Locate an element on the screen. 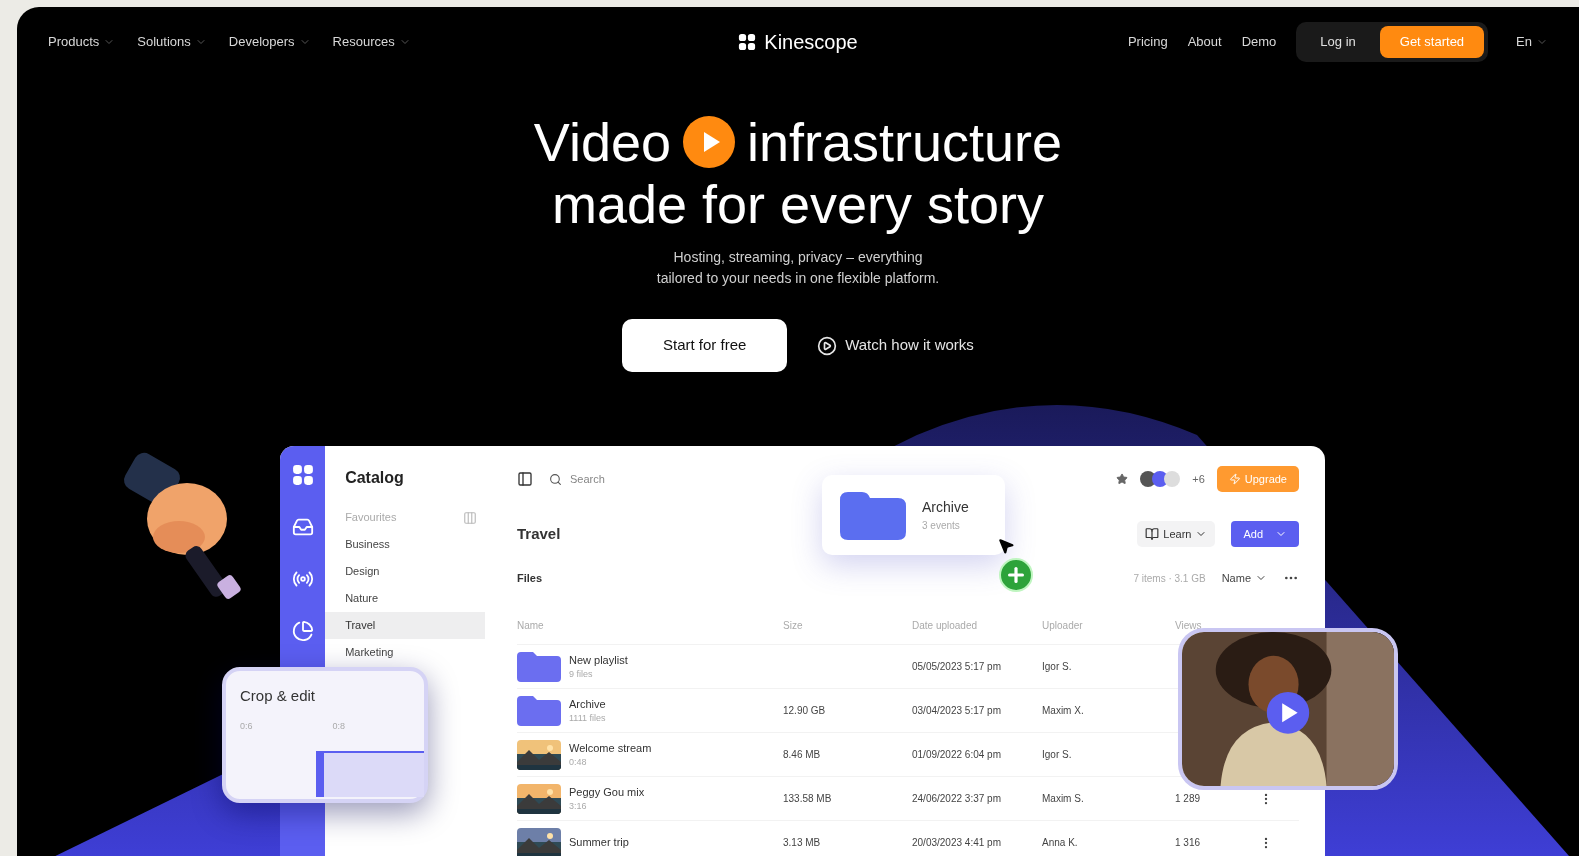 The image size is (1579, 856). column-header: Date uploaded is located at coordinates (945, 625).